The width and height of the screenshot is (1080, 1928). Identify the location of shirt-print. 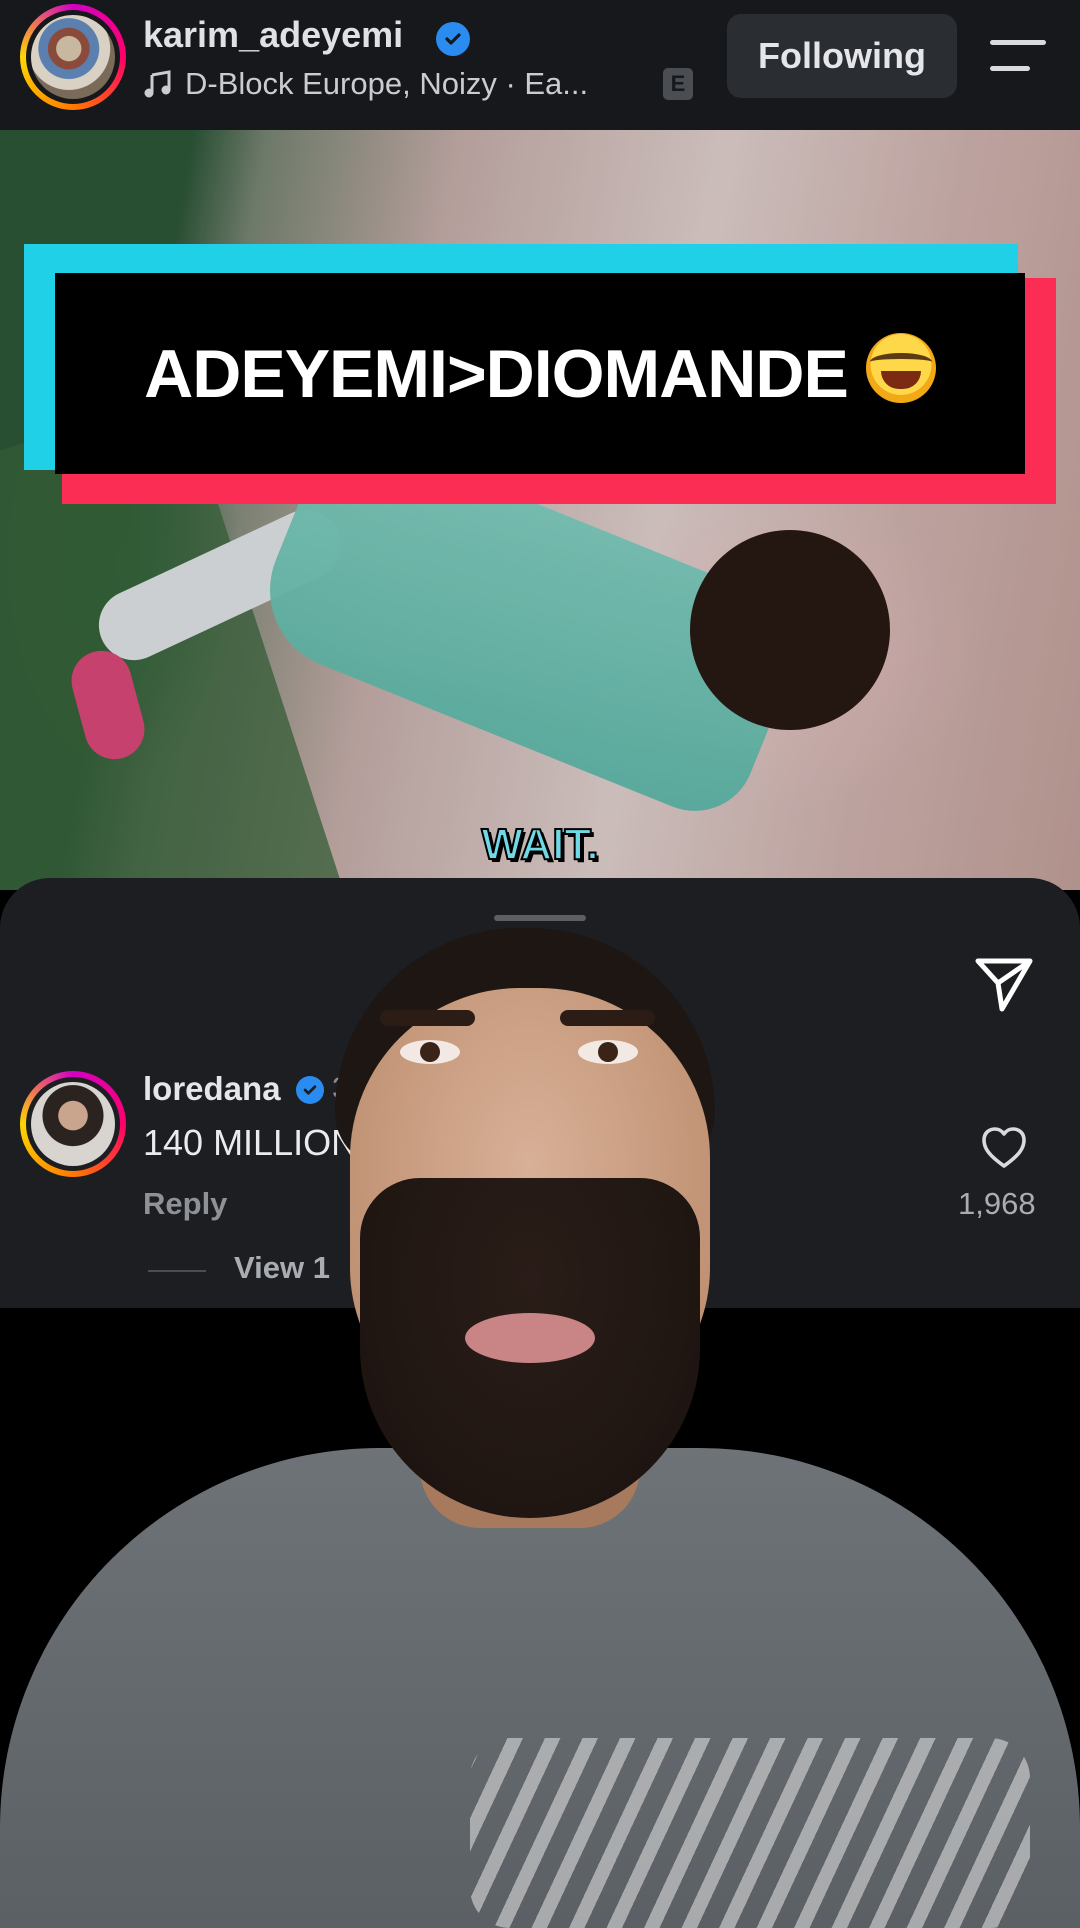
(750, 1833).